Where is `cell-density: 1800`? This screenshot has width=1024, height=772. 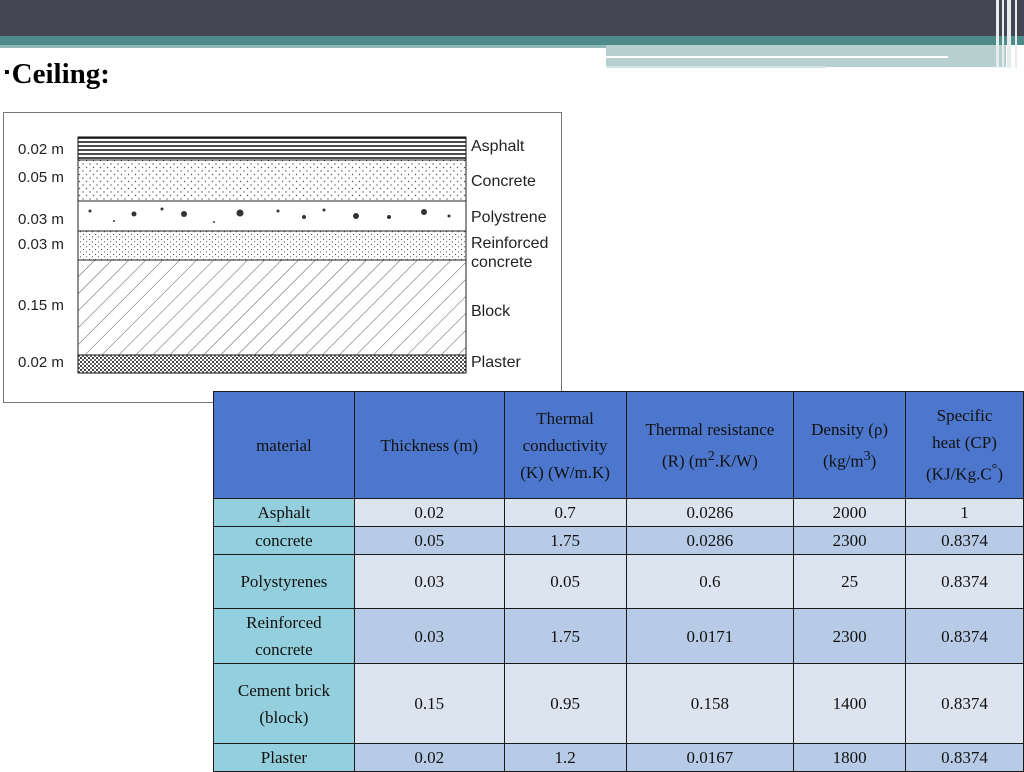
cell-density: 1800 is located at coordinates (850, 757).